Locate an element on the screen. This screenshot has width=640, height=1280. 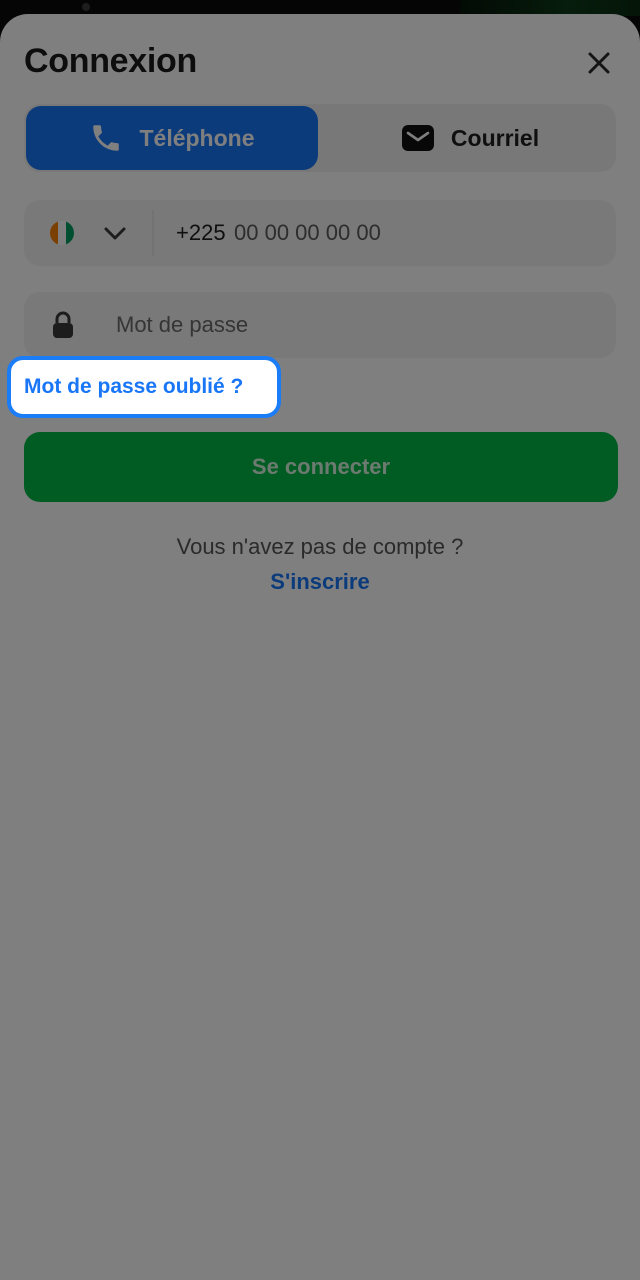
dial-code: +225 is located at coordinates (201, 232).